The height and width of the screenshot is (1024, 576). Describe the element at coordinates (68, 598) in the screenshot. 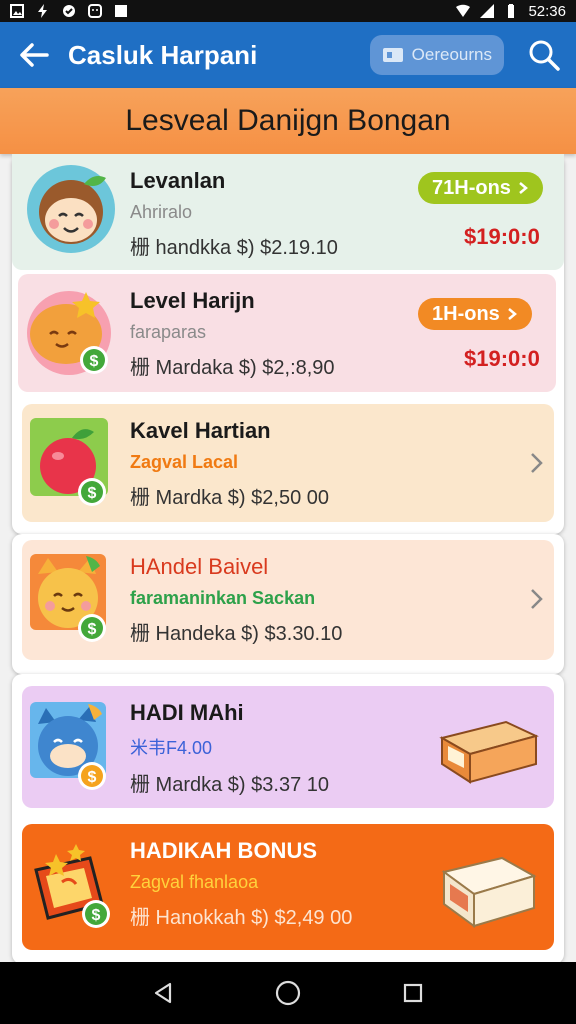

I see `cat-face-icon: $` at that location.